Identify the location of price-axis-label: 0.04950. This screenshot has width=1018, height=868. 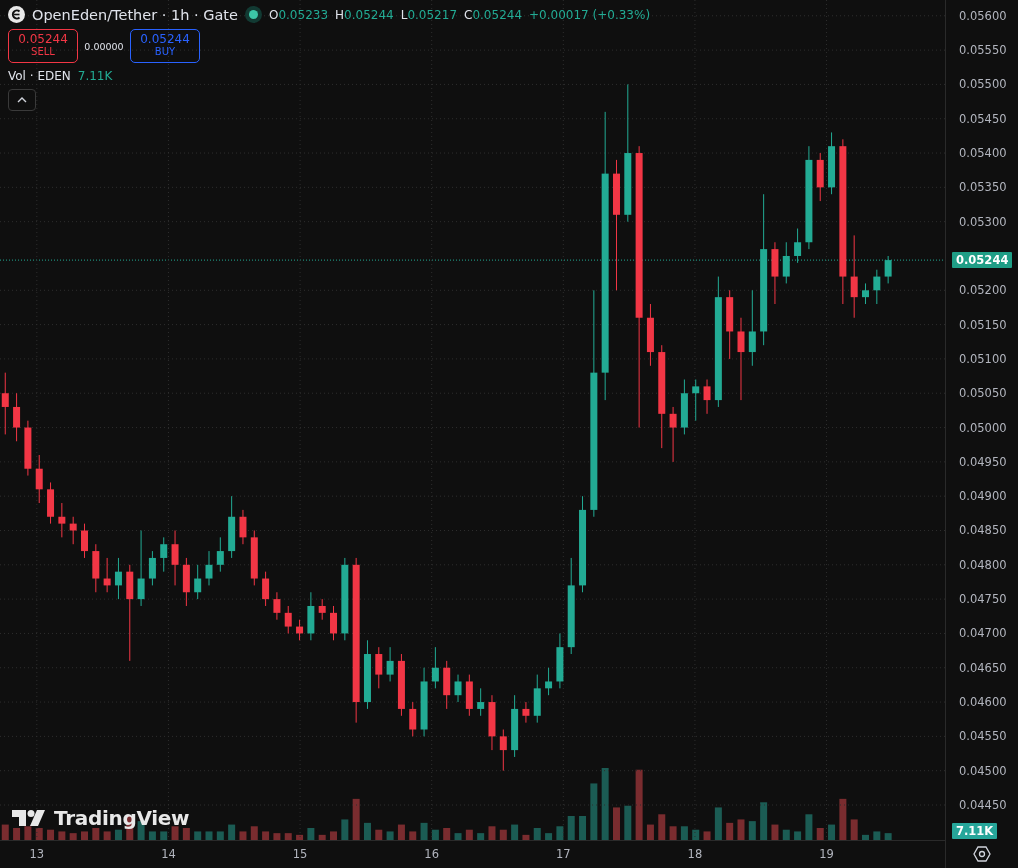
(983, 461).